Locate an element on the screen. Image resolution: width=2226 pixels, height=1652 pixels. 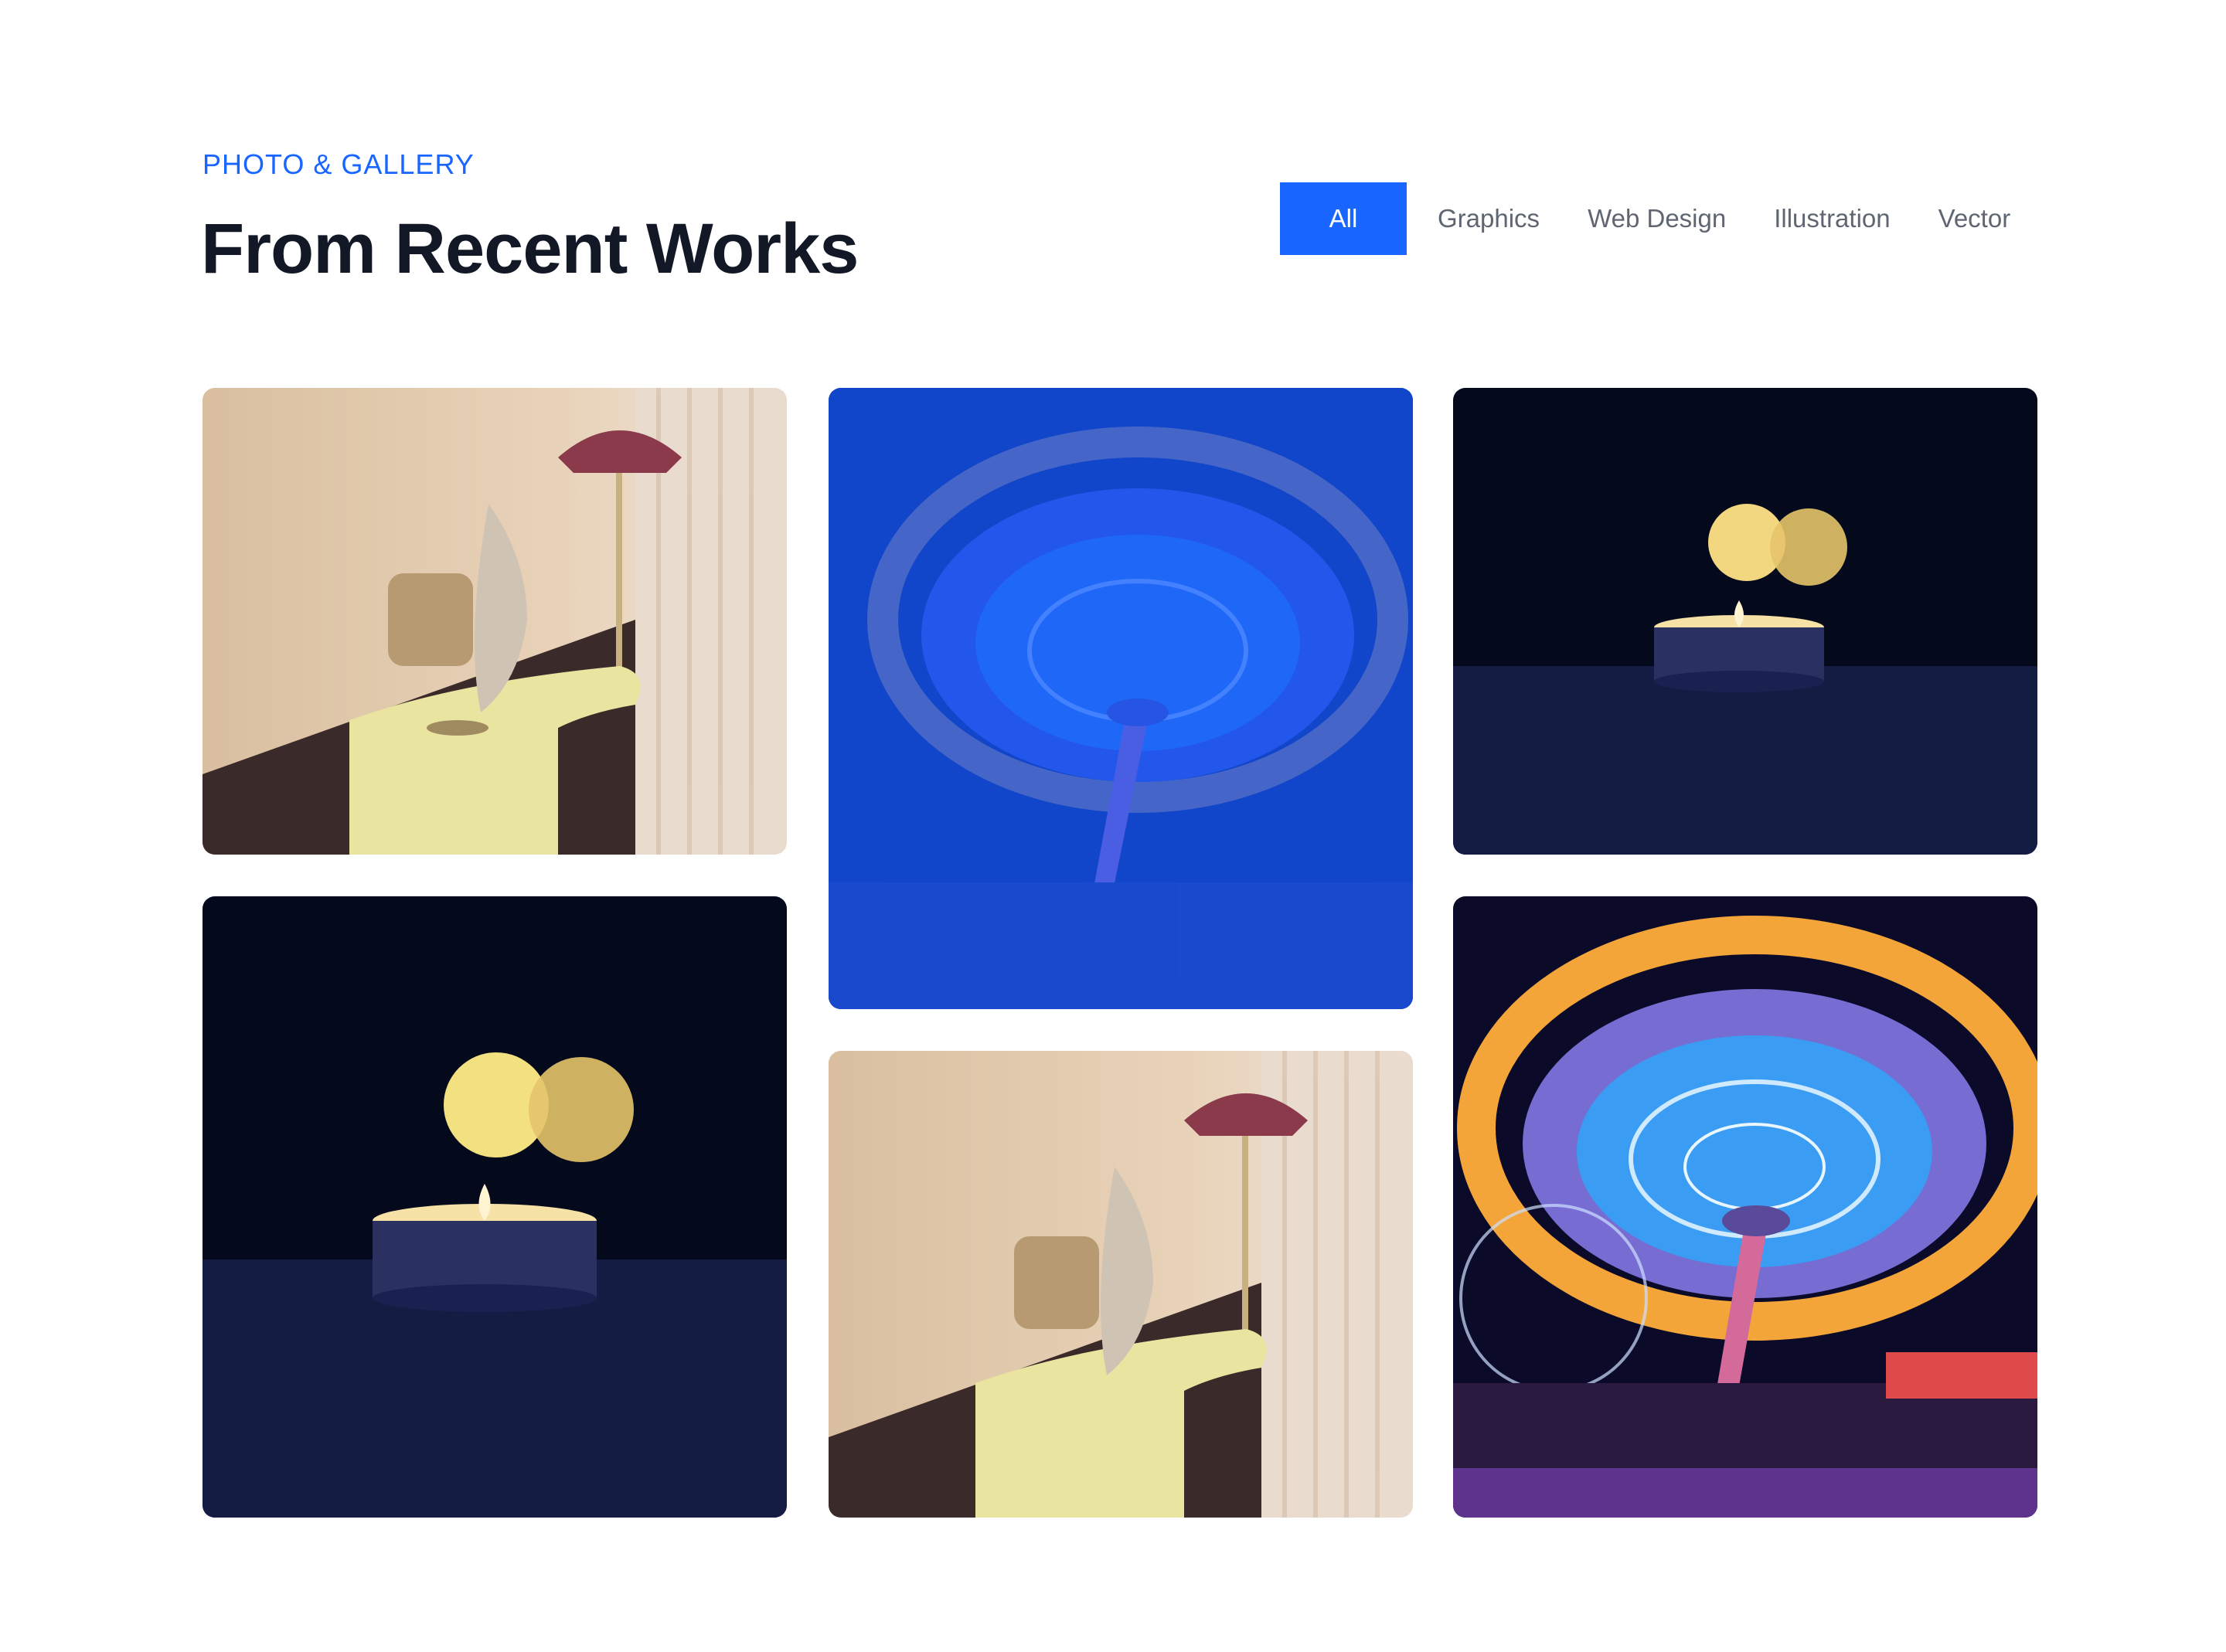
filter-graphics: Graphics is located at coordinates (1489, 219).